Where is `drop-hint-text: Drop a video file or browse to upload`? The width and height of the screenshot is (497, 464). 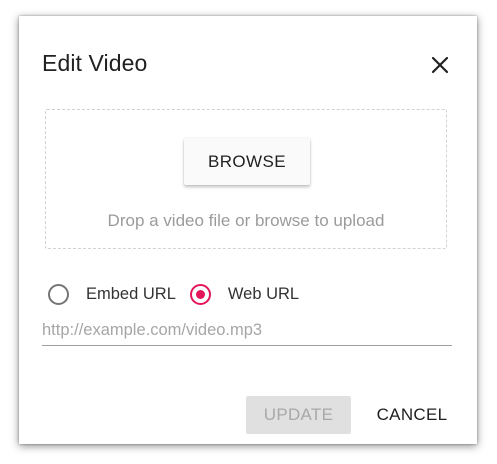 drop-hint-text: Drop a video file or browse to upload is located at coordinates (246, 220).